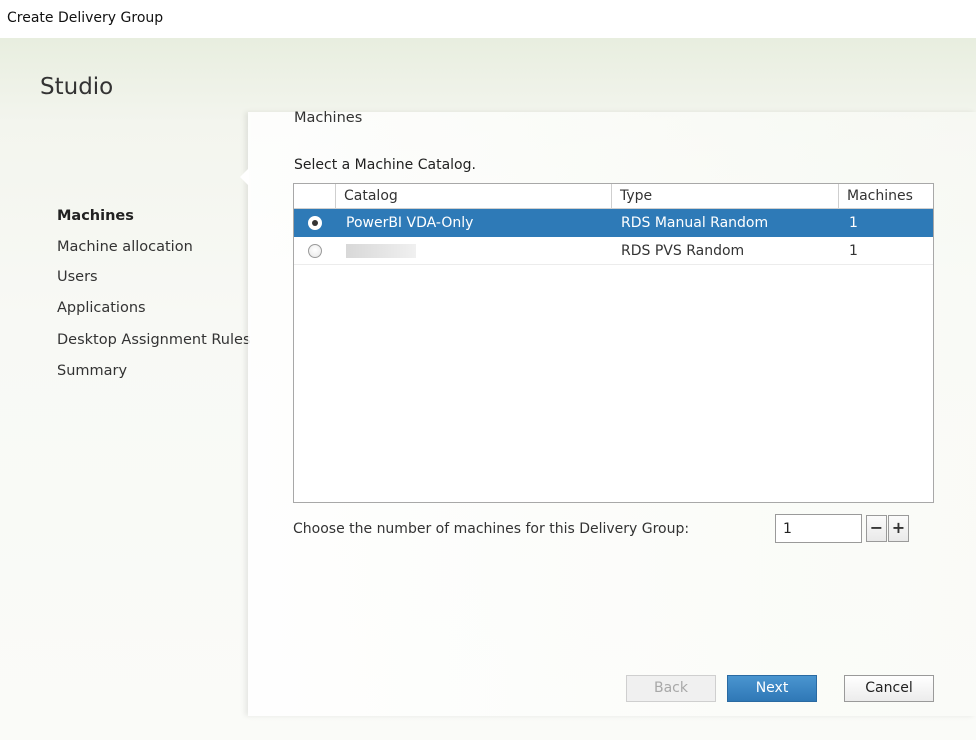  What do you see at coordinates (154, 340) in the screenshot?
I see `nav-item-desktop-assignment-rules: Desktop Assignment Rules` at bounding box center [154, 340].